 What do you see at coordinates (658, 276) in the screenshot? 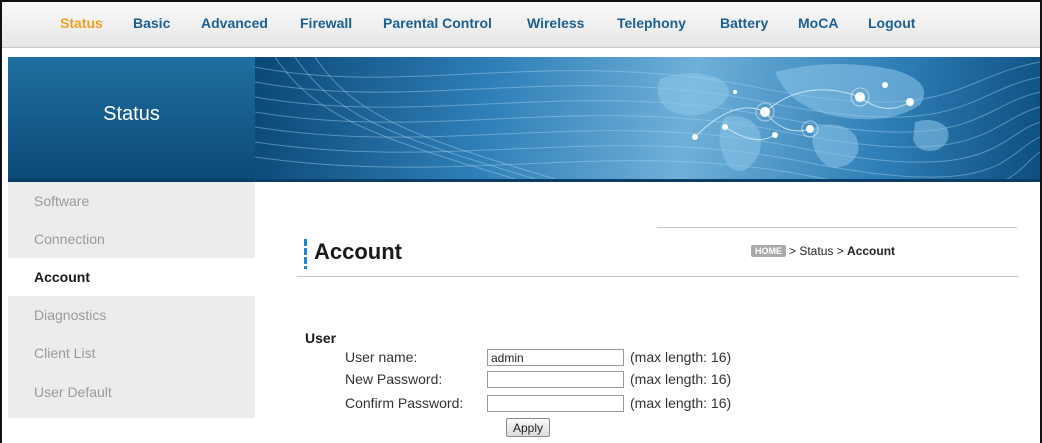
I see `heading-divider-bottom` at bounding box center [658, 276].